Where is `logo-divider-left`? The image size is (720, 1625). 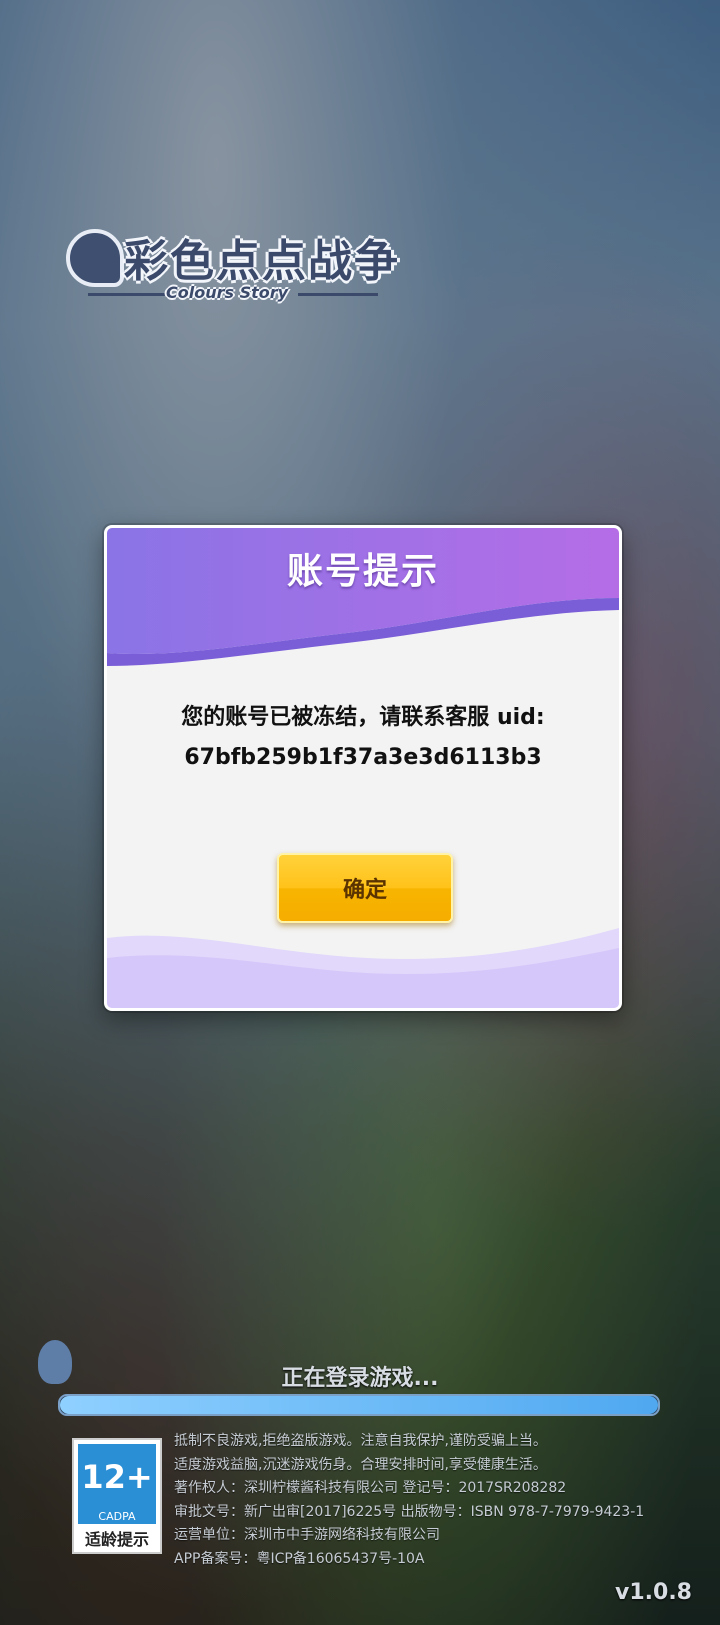 logo-divider-left is located at coordinates (128, 294).